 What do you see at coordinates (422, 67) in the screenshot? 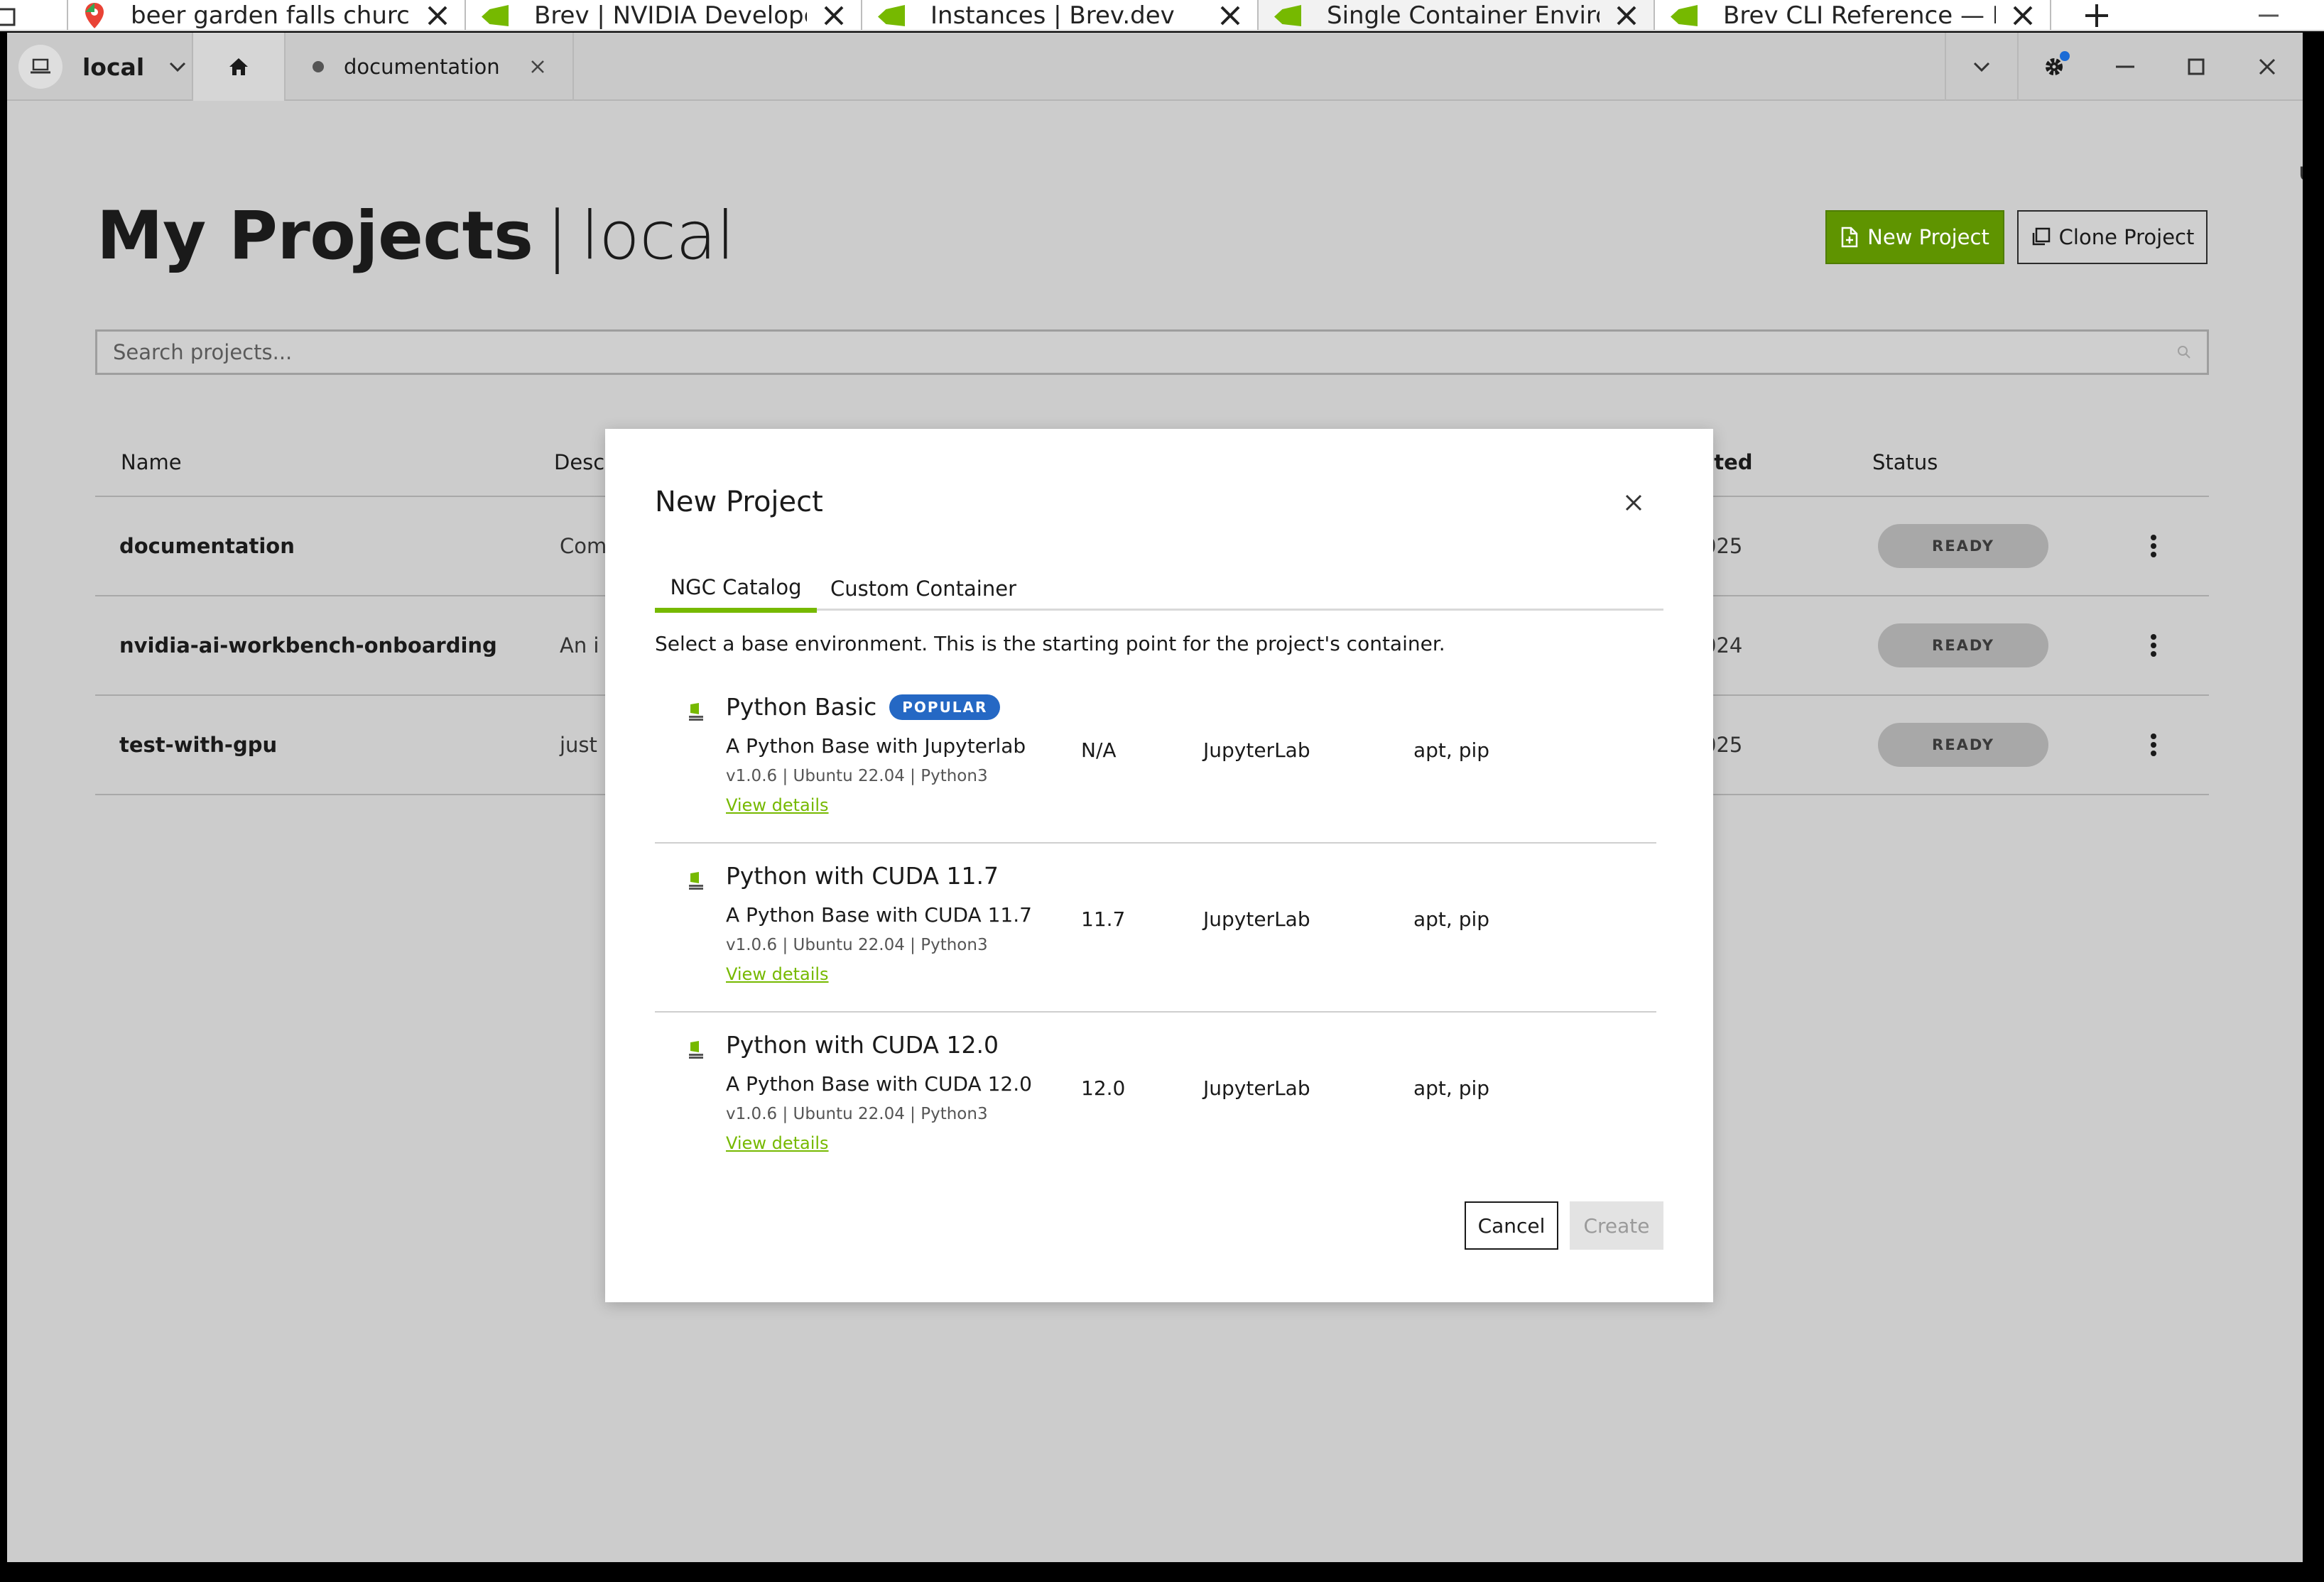
I see `project-tab-label: documentation` at bounding box center [422, 67].